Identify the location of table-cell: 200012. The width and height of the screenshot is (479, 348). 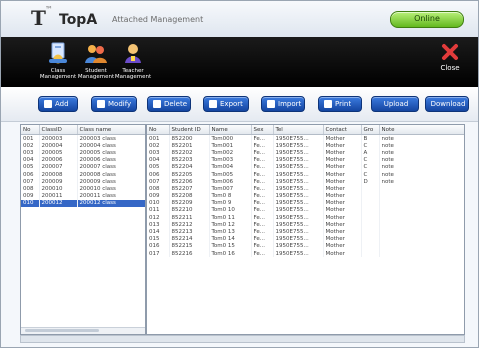
(58, 203).